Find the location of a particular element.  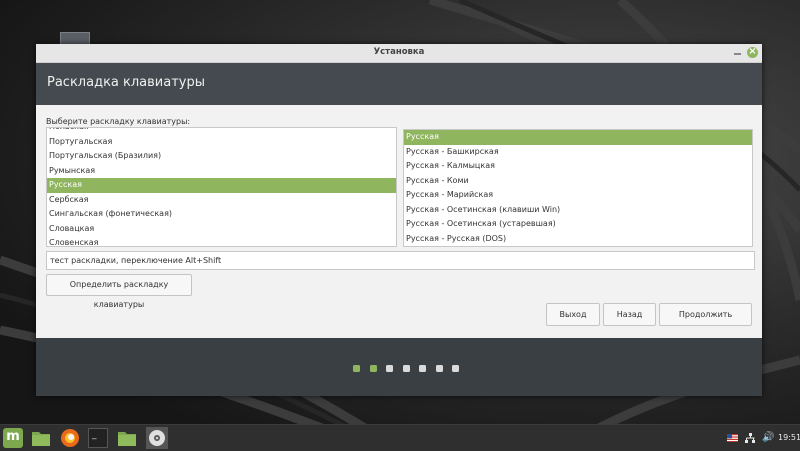

list-item: Русская - Марийская is located at coordinates (578, 195).